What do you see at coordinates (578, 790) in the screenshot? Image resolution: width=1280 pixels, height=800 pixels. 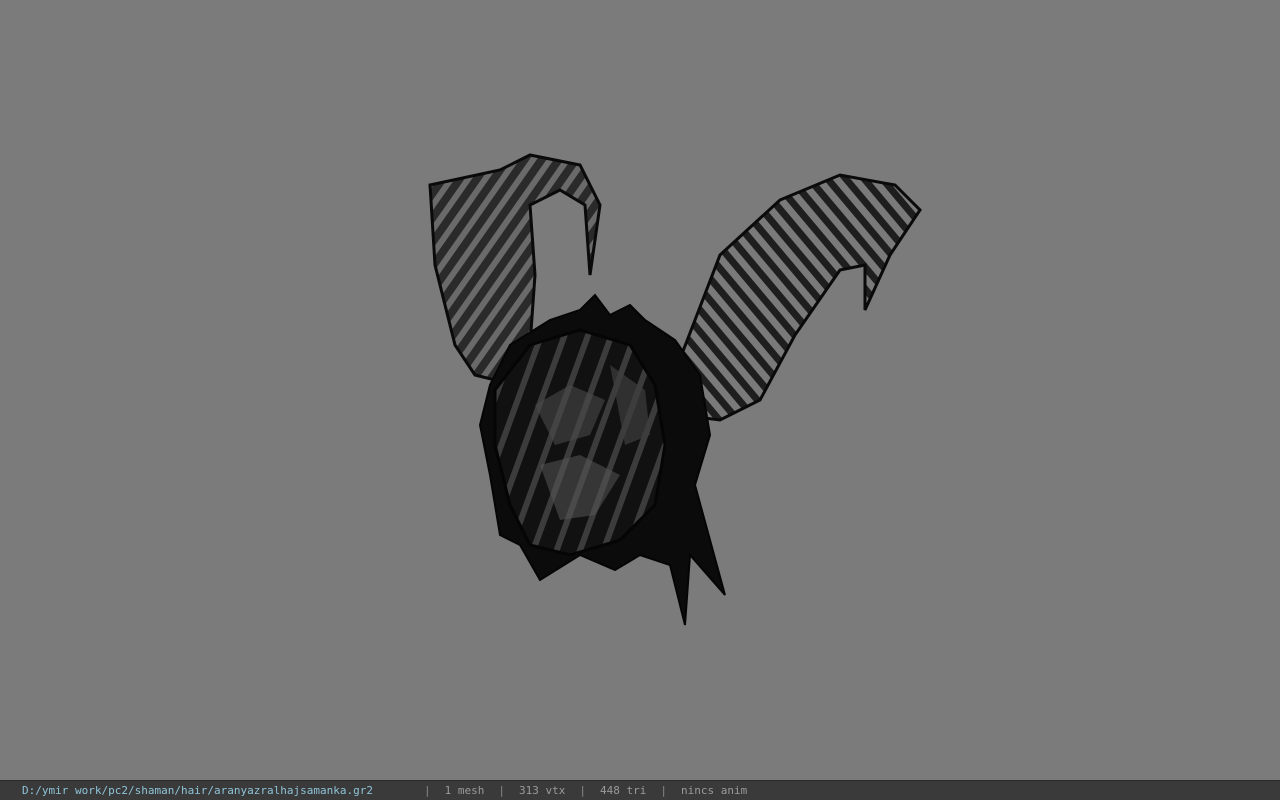 I see `model-stats: | 1 mesh | 313 vtx | 448 tri | nincs anim` at bounding box center [578, 790].